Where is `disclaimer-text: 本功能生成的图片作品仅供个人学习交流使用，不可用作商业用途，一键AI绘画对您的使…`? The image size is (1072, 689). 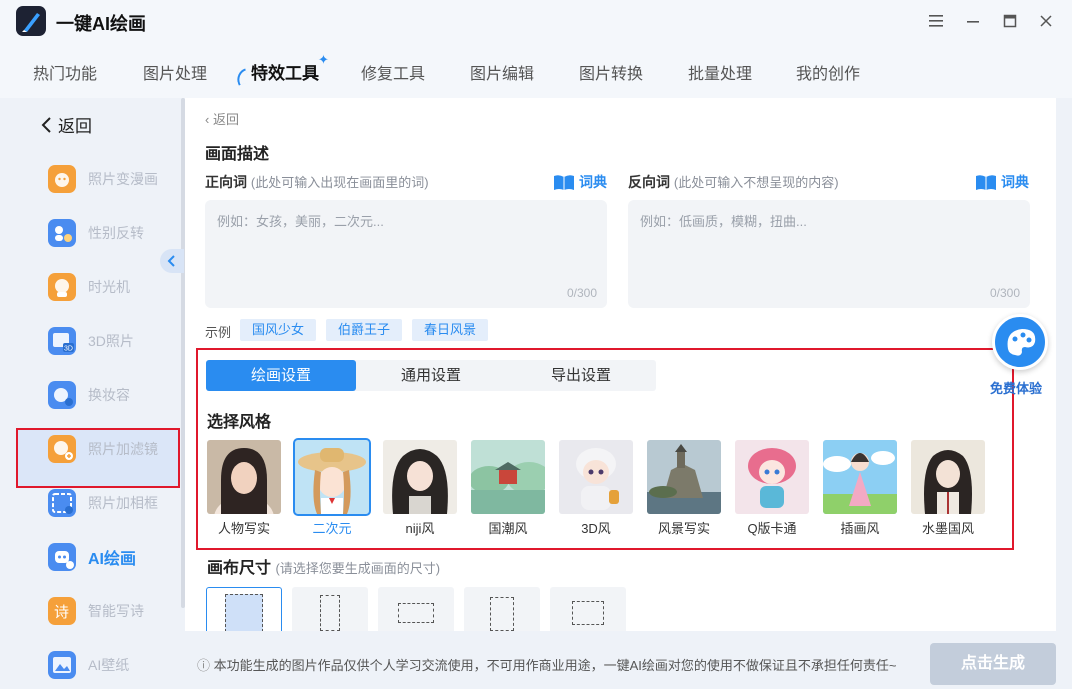
disclaimer-text: 本功能生成的图片作品仅供个人学习交流使用，不可用作商业用途，一键AI绘画对您的使… is located at coordinates (555, 665).